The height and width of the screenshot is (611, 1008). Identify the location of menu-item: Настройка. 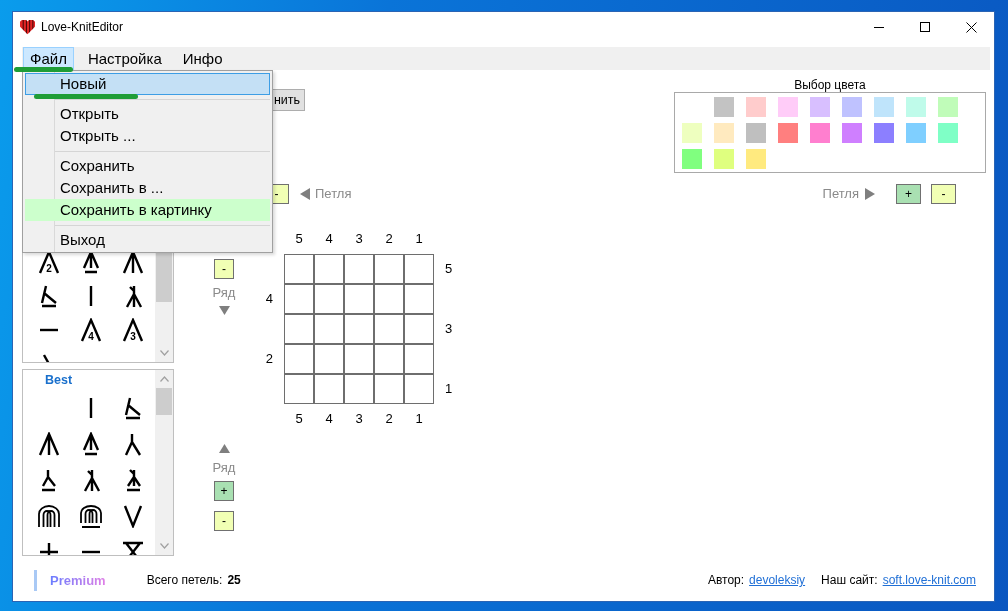
(124, 58).